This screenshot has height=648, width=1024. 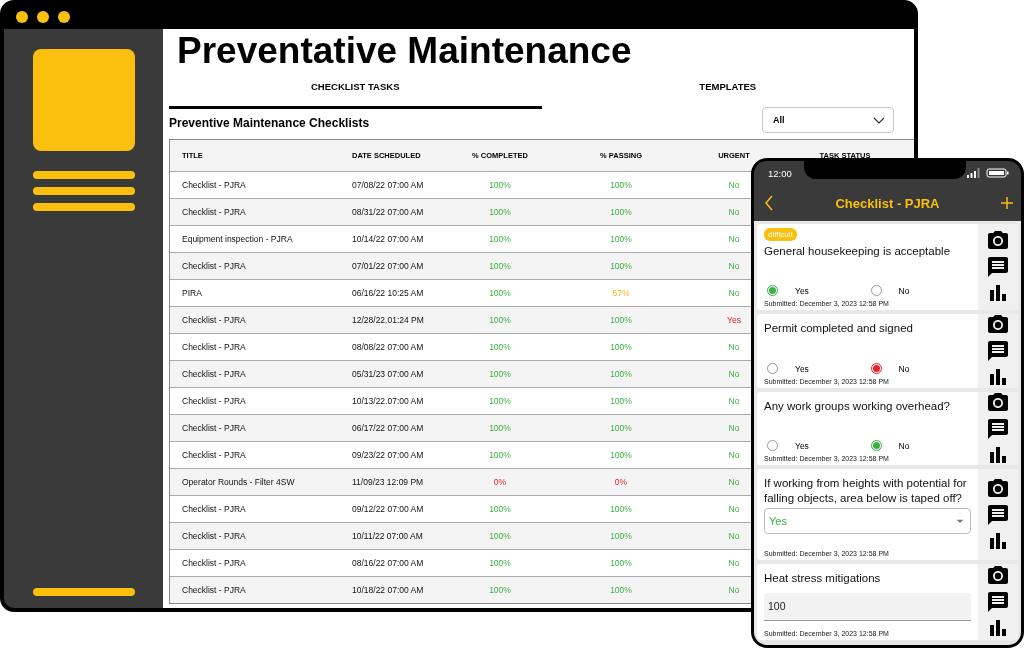 What do you see at coordinates (387, 320) in the screenshot?
I see `table-cell-text: 12/28/22.01:24 PM` at bounding box center [387, 320].